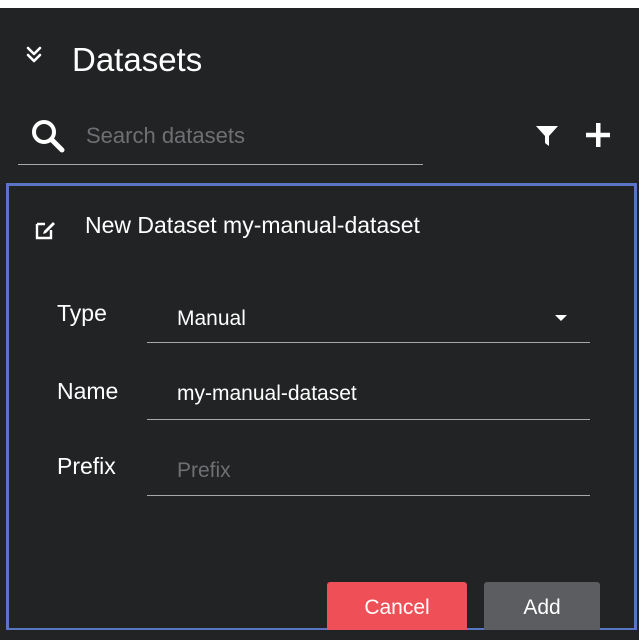 This screenshot has width=639, height=640. Describe the element at coordinates (319, 4) in the screenshot. I see `top-strip` at that location.